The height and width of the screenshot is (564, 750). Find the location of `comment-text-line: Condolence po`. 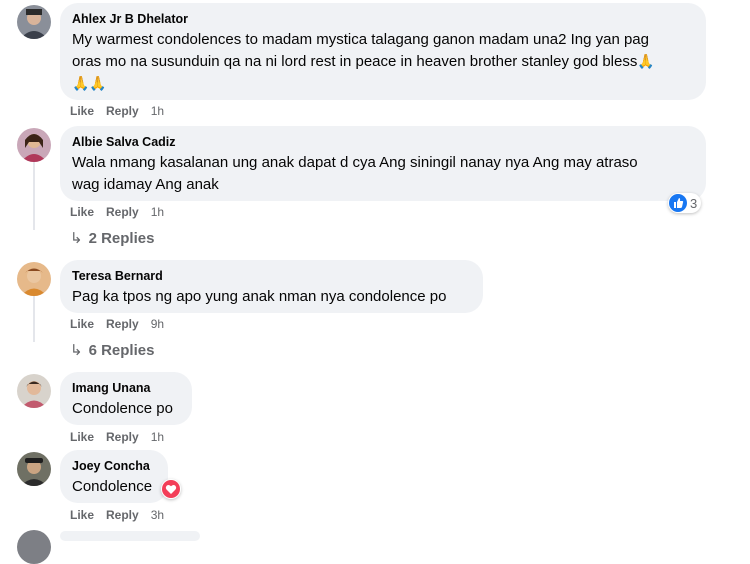

comment-text-line: Condolence po is located at coordinates (122, 408).